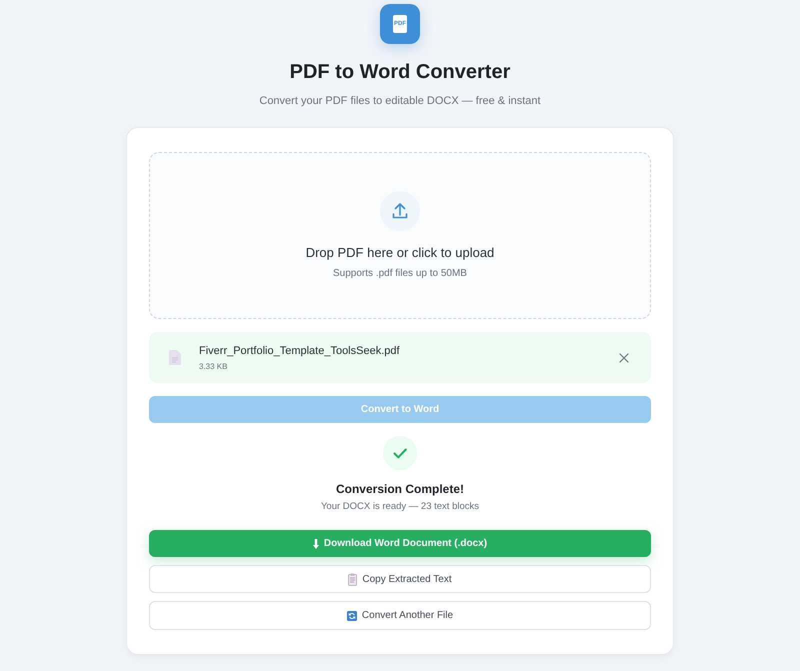  What do you see at coordinates (400, 579) in the screenshot?
I see `copy-text-button: Copy Extracted Text` at bounding box center [400, 579].